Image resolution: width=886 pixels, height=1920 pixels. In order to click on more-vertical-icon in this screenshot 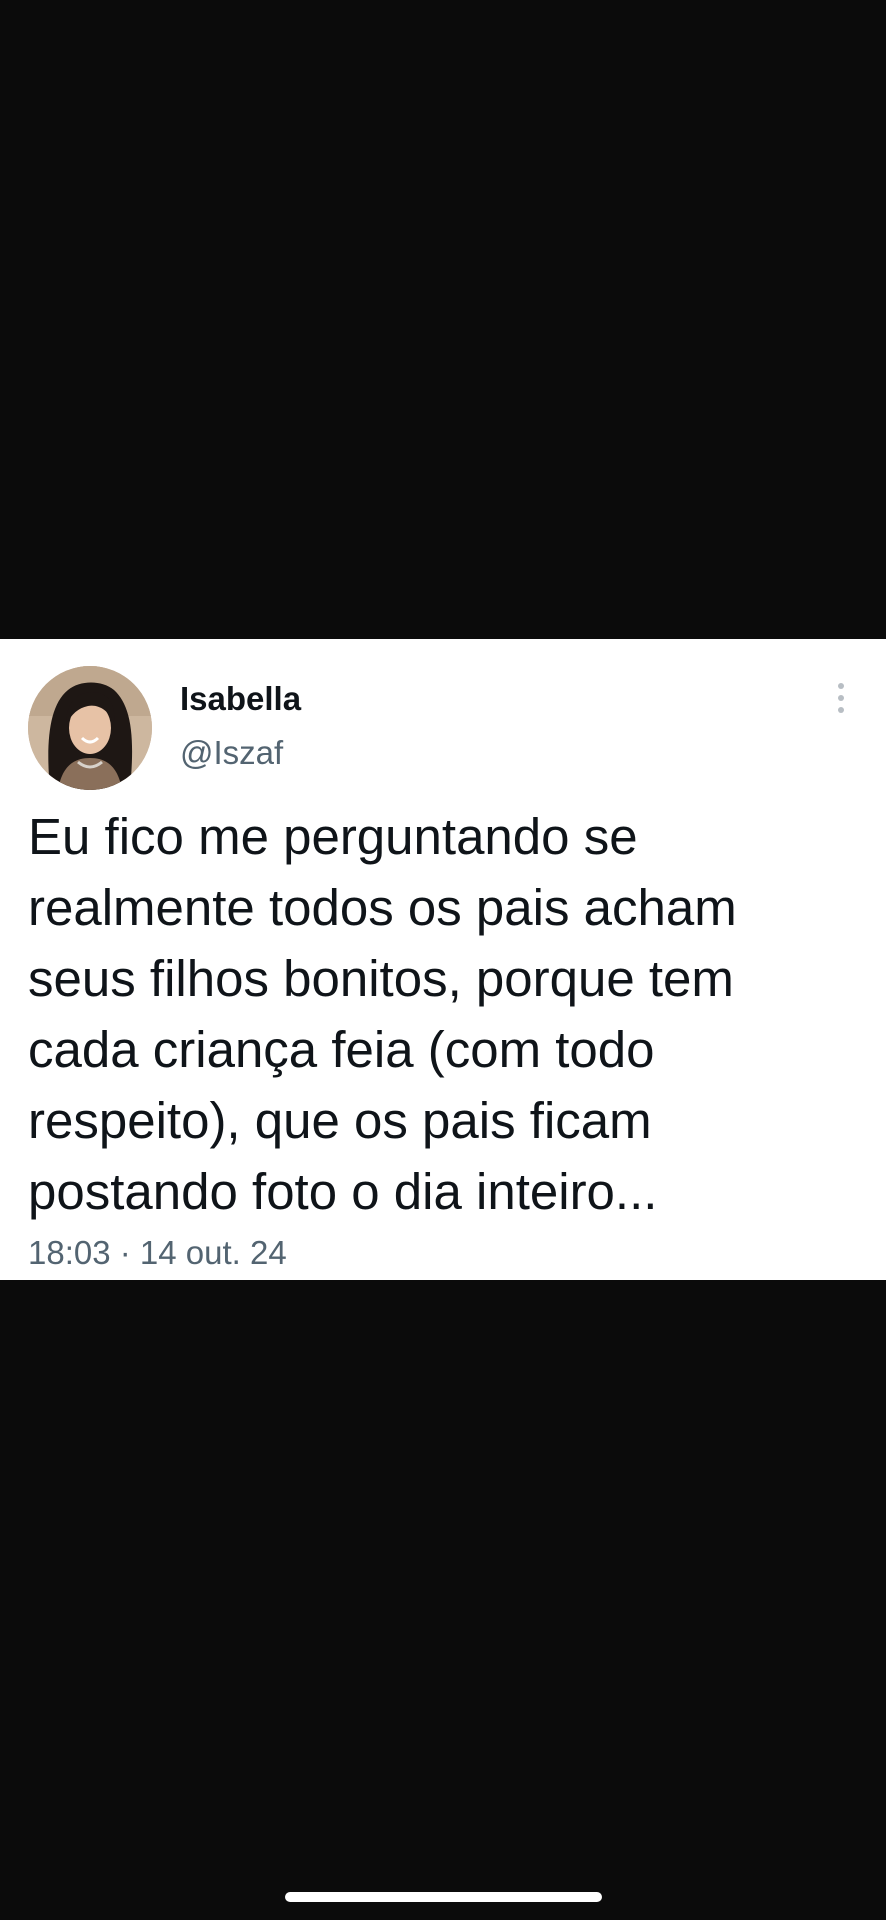, I will do `click(841, 698)`.